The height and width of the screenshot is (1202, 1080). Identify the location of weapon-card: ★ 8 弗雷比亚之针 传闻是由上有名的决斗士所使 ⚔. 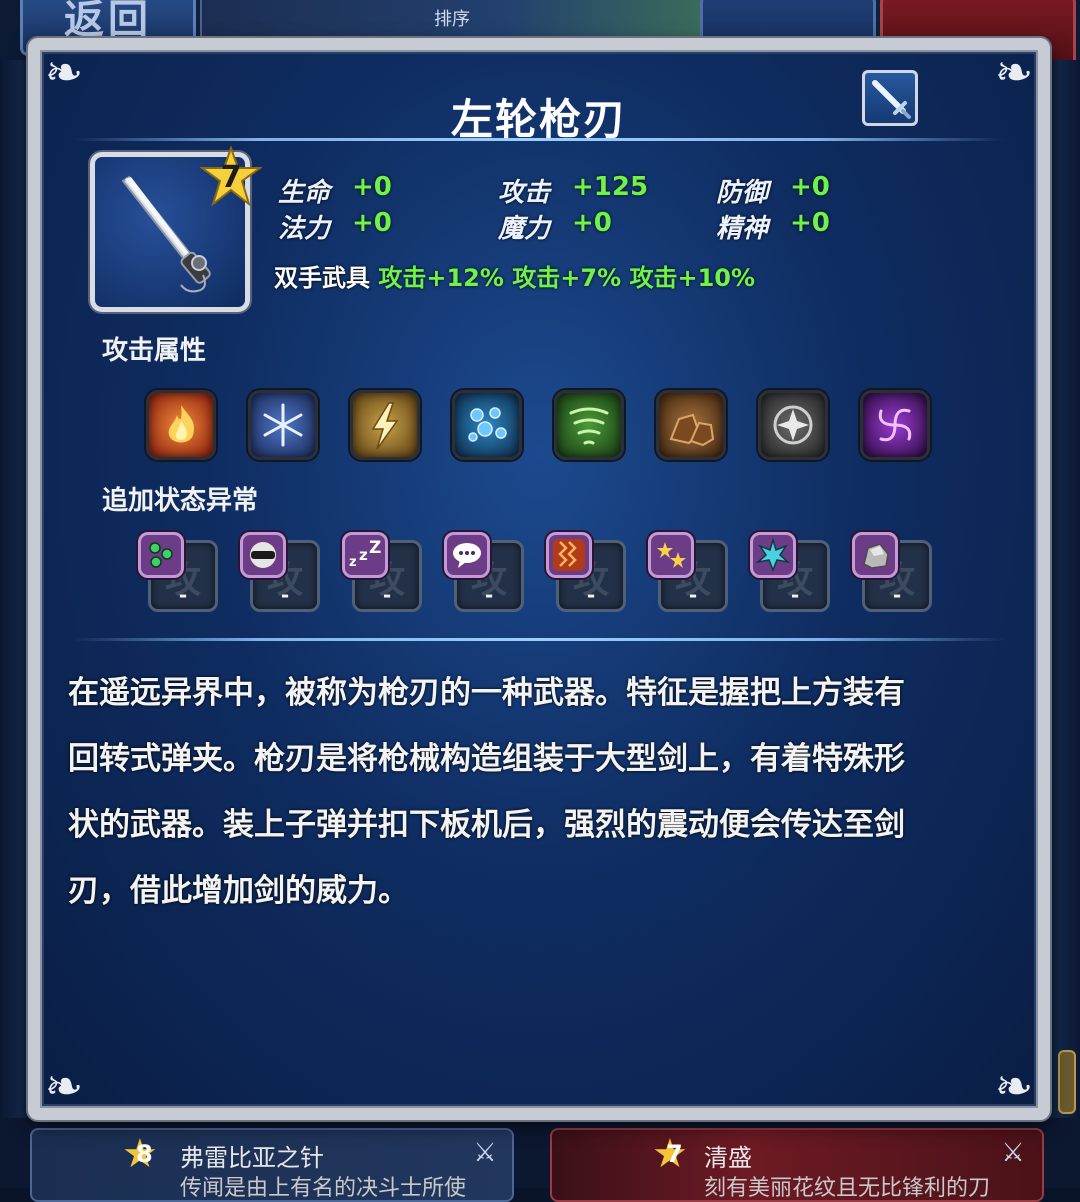
(272, 1165).